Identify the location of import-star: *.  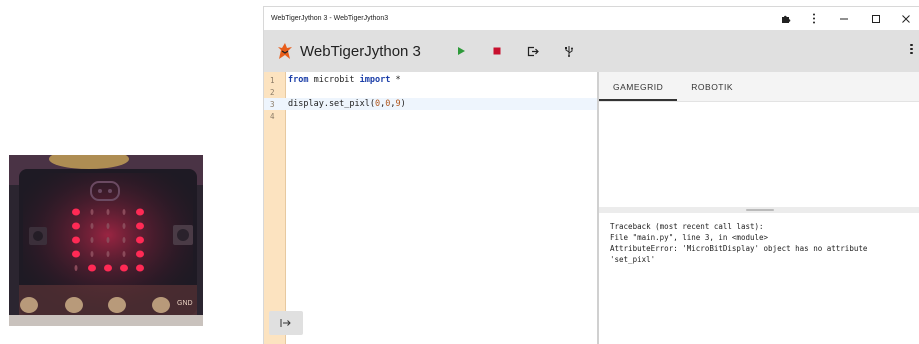
(395, 80).